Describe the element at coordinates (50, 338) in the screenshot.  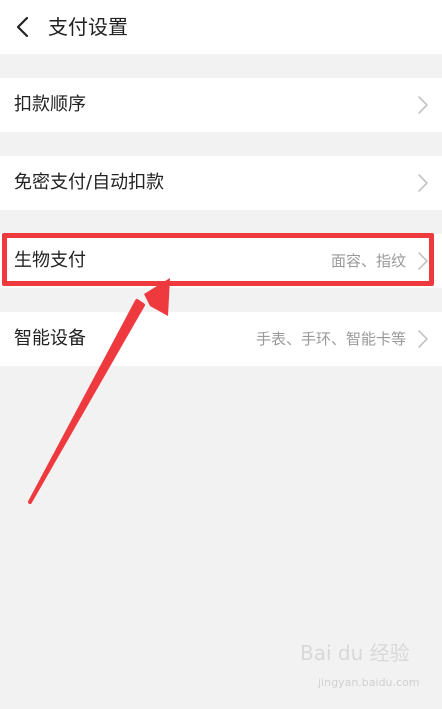
I see `row-label: 智能设备` at that location.